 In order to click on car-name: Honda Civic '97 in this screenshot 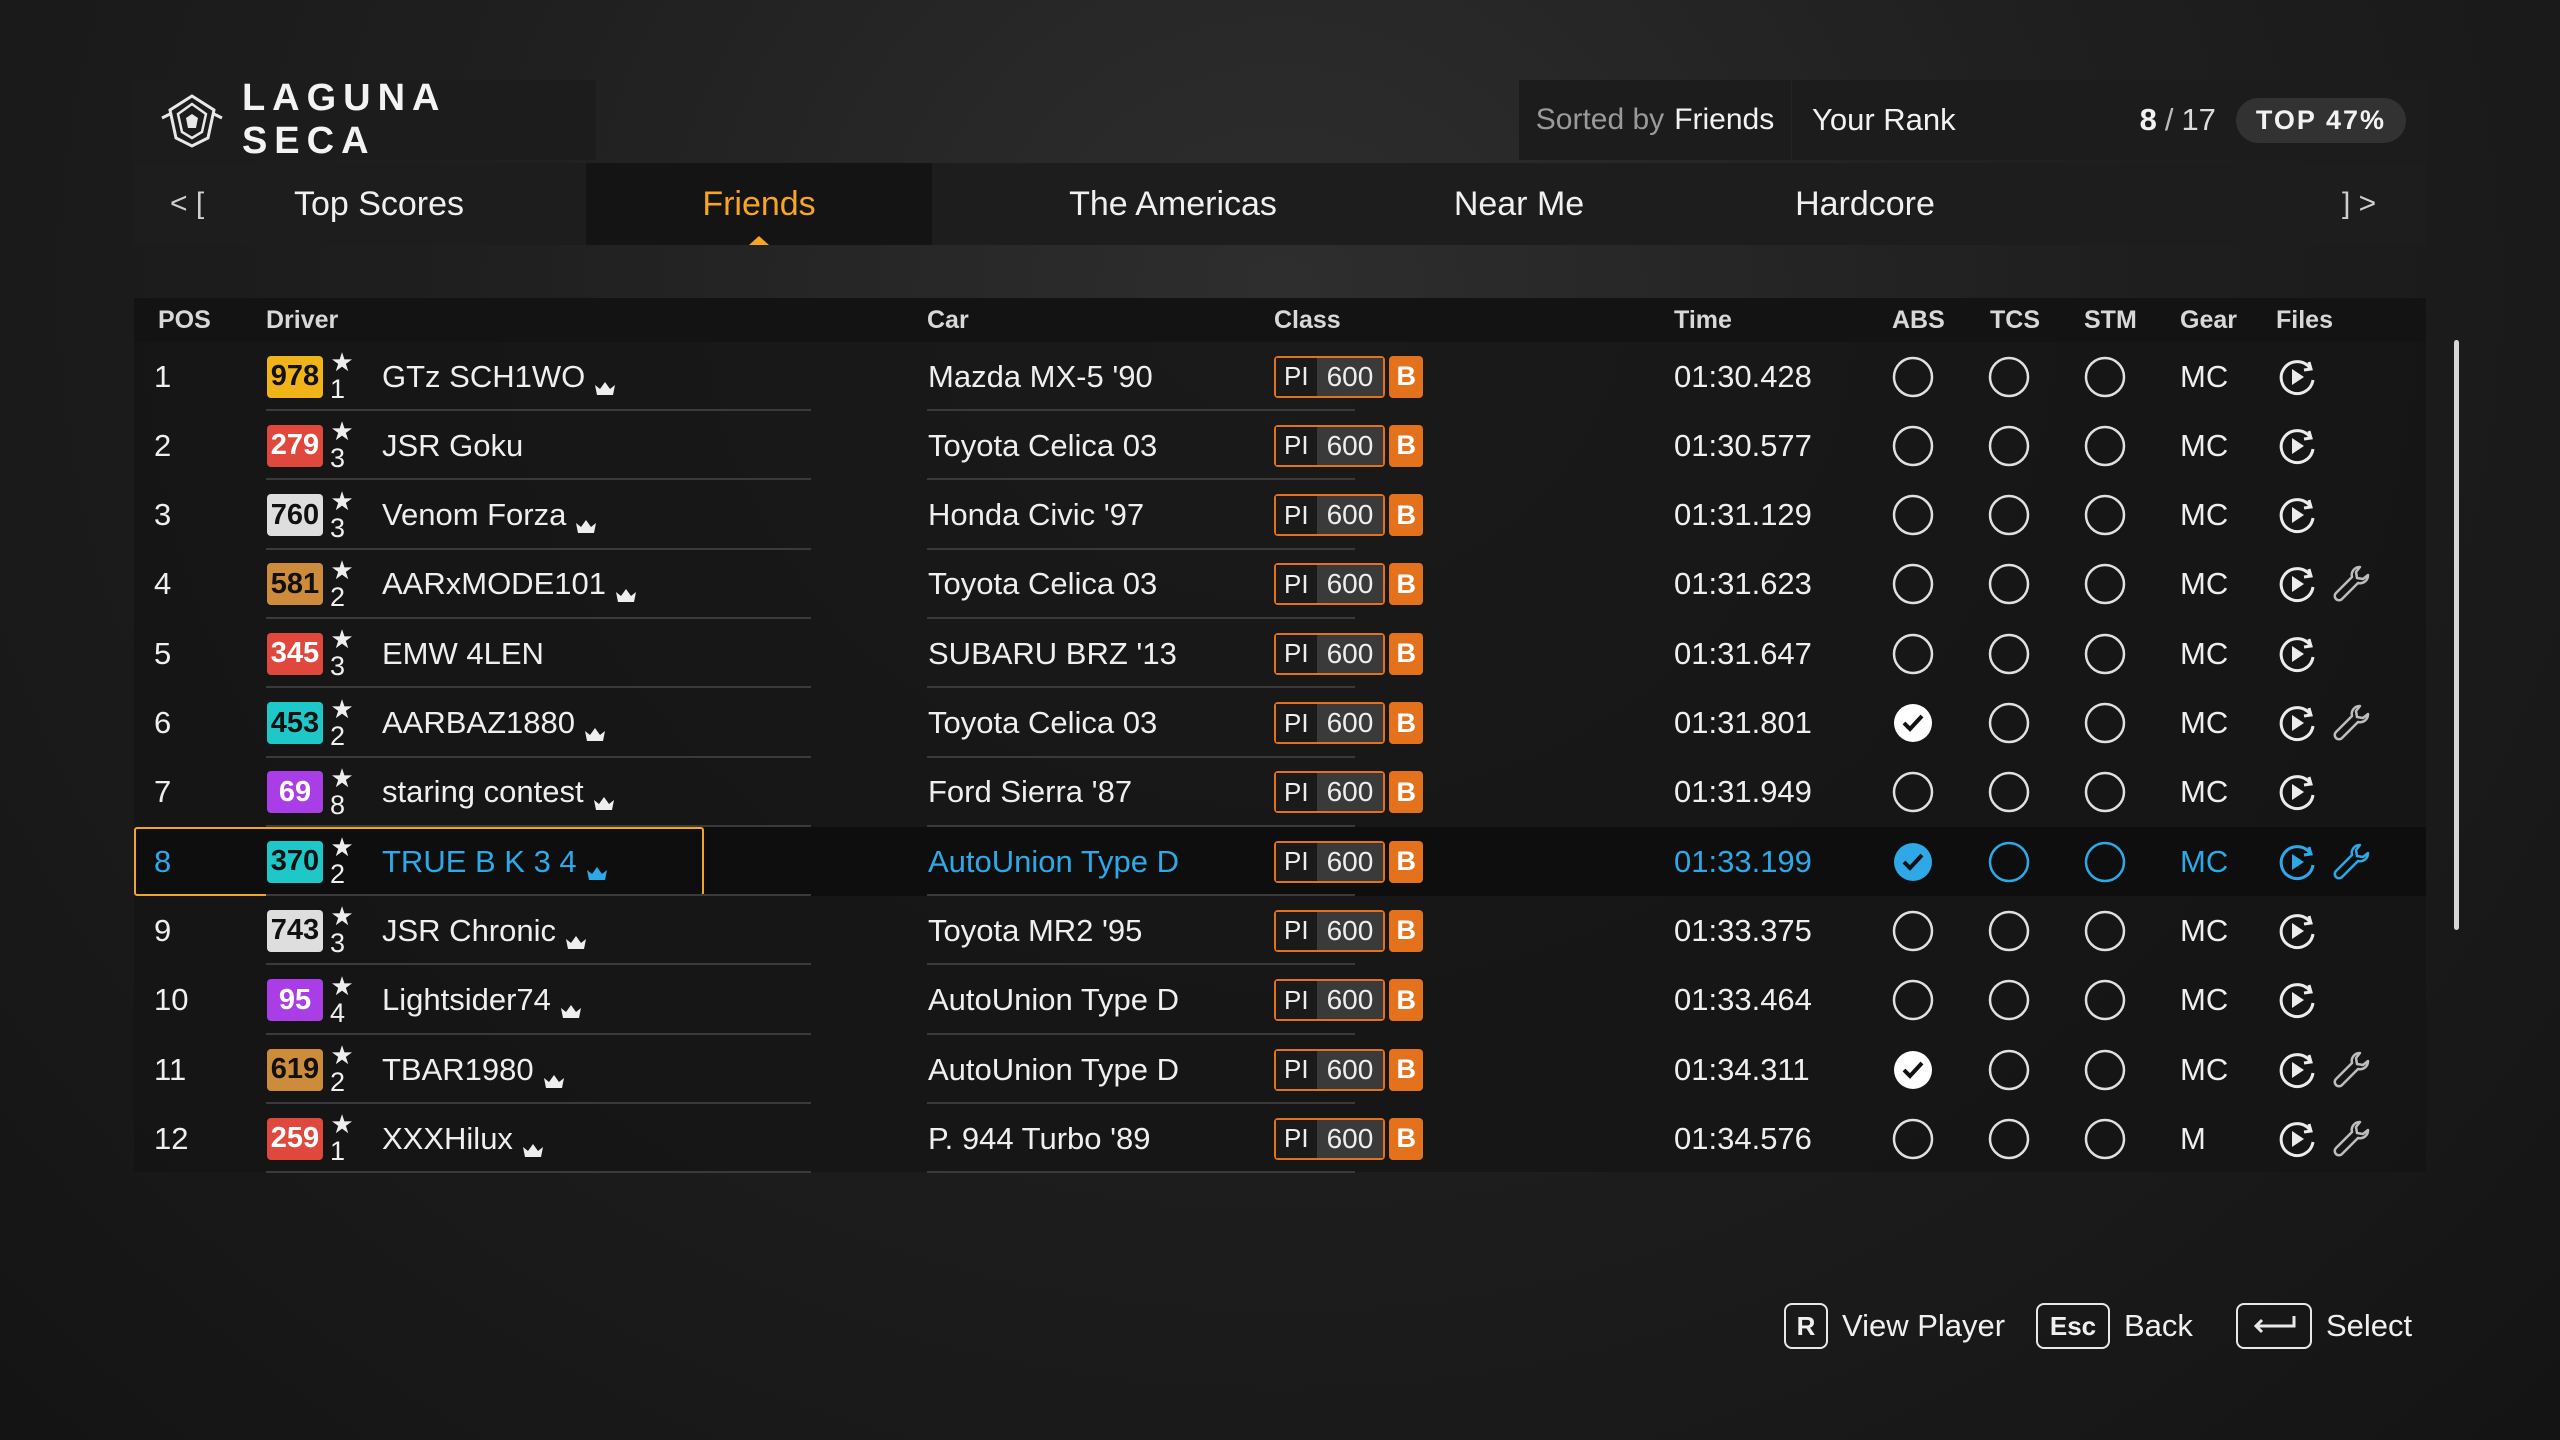, I will do `click(1036, 515)`.